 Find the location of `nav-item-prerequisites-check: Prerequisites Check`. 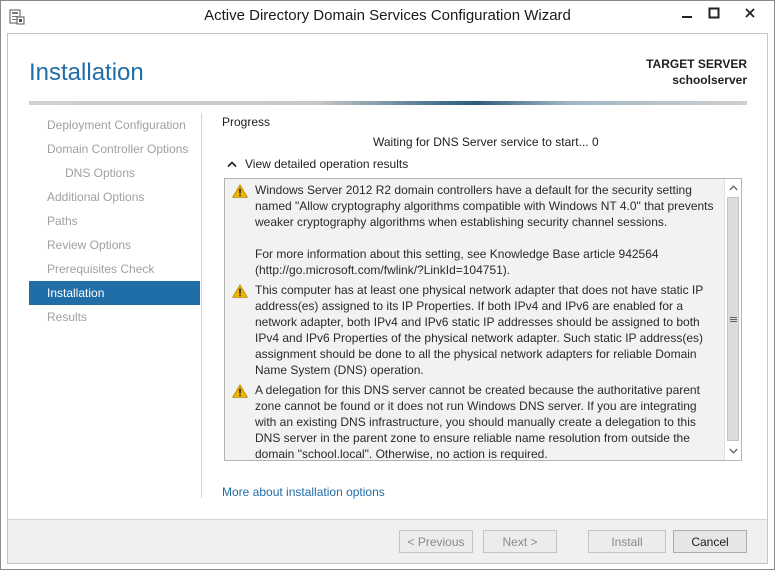

nav-item-prerequisites-check: Prerequisites Check is located at coordinates (101, 269).